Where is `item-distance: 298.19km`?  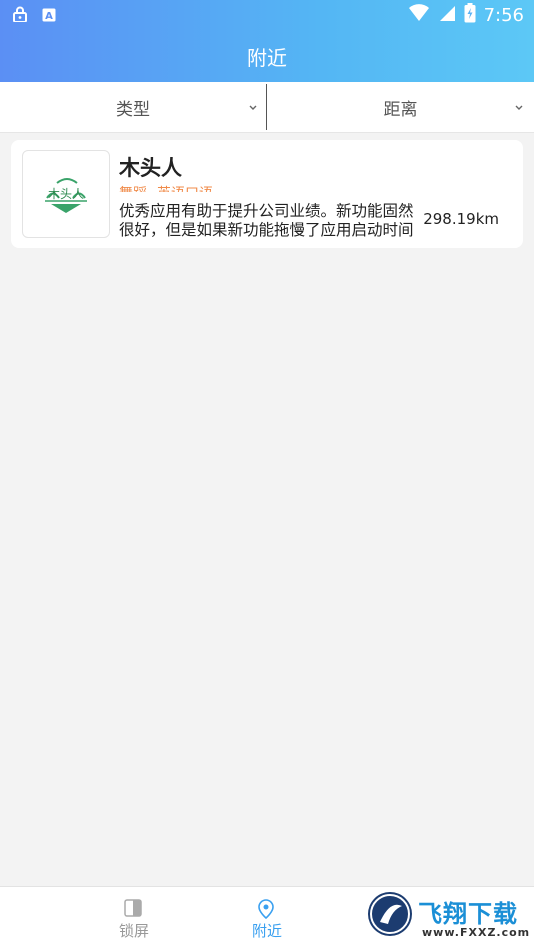
item-distance: 298.19km is located at coordinates (461, 219).